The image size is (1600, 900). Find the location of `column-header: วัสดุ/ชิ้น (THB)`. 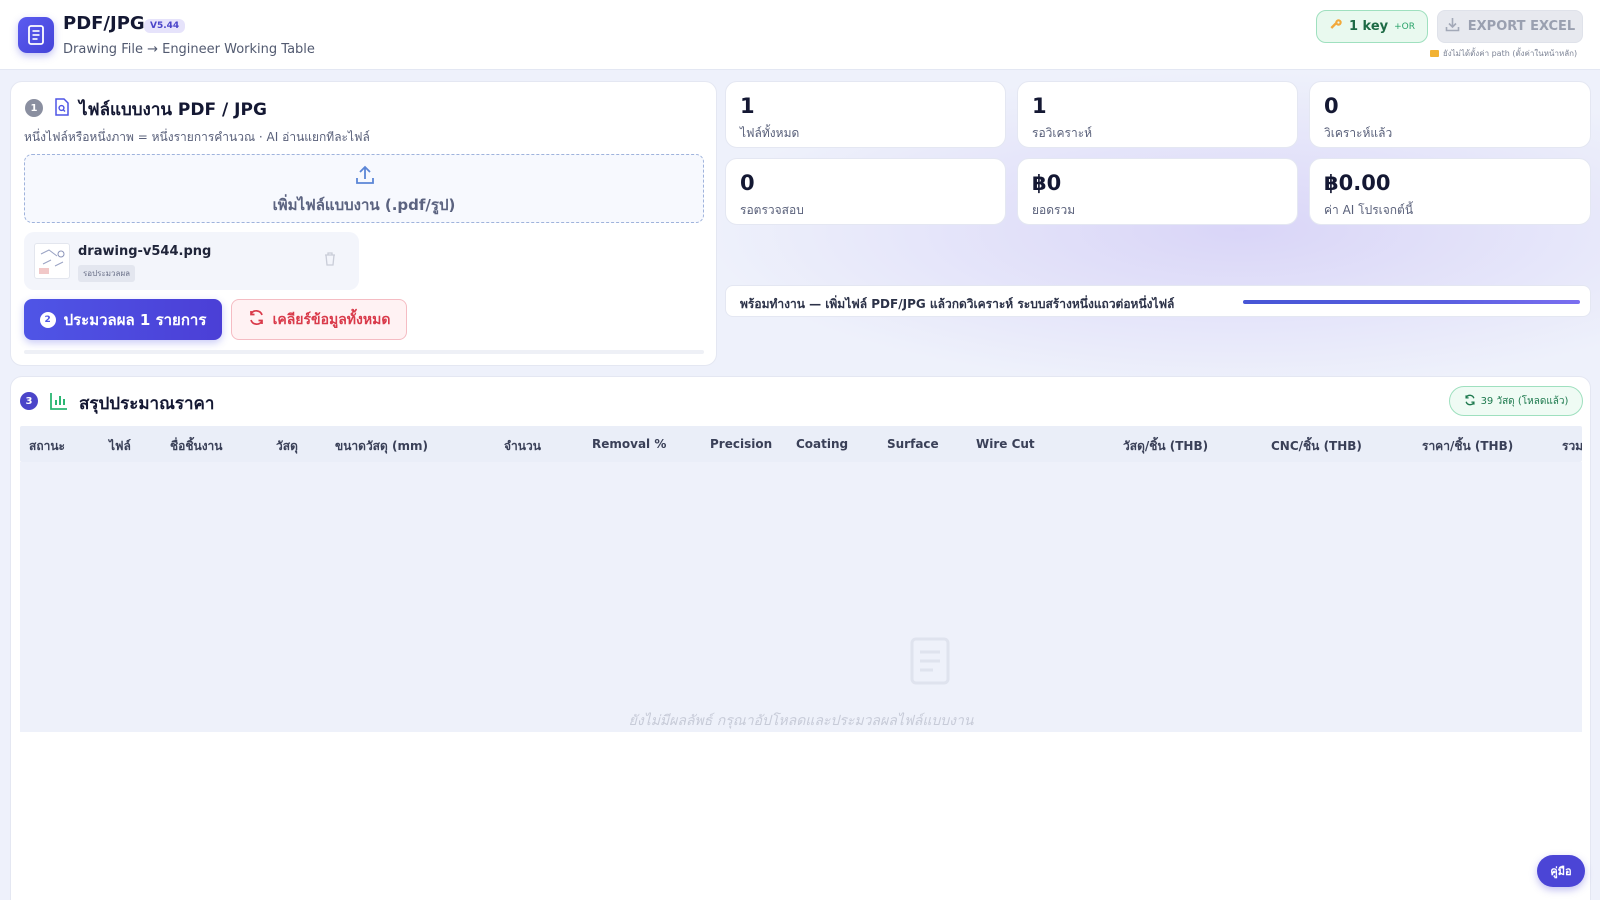

column-header: วัสดุ/ชิ้น (THB) is located at coordinates (1165, 446).